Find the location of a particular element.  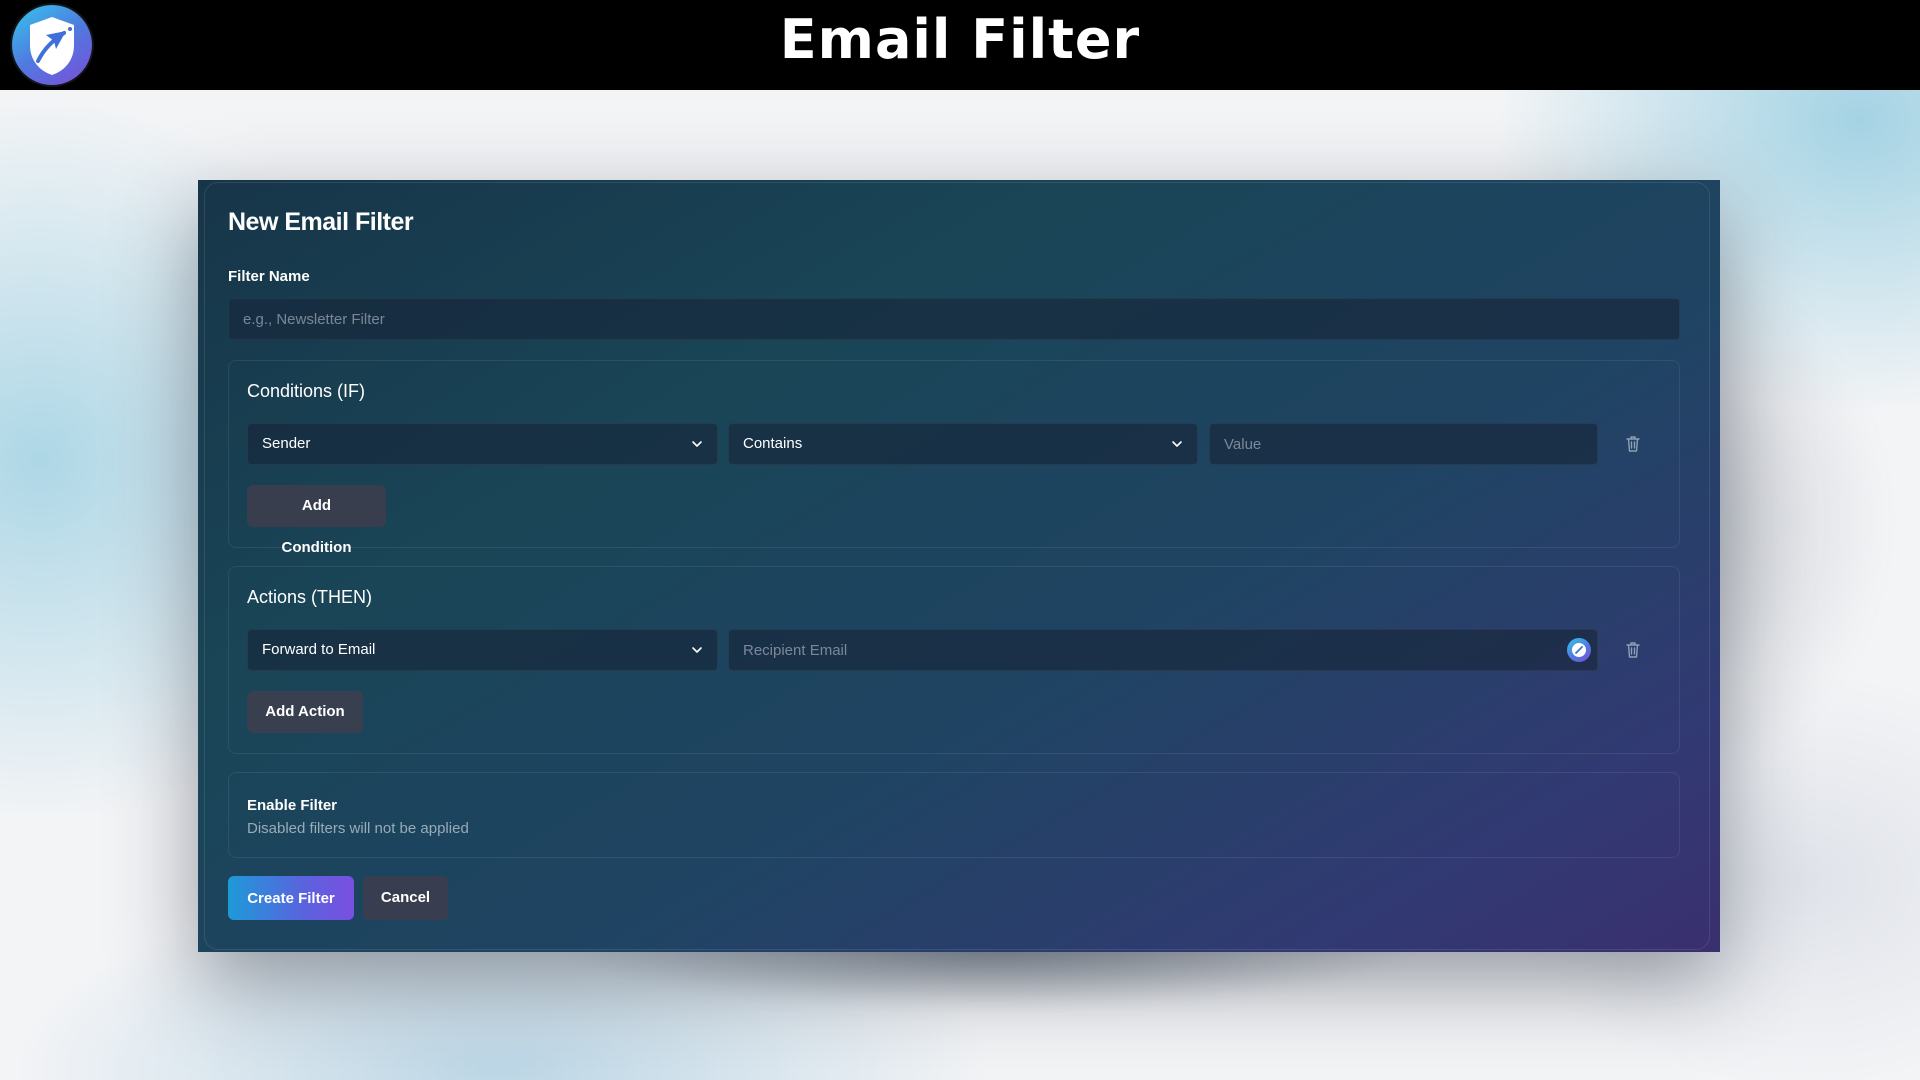

action-type-select: Forward to Email is located at coordinates (482, 650).